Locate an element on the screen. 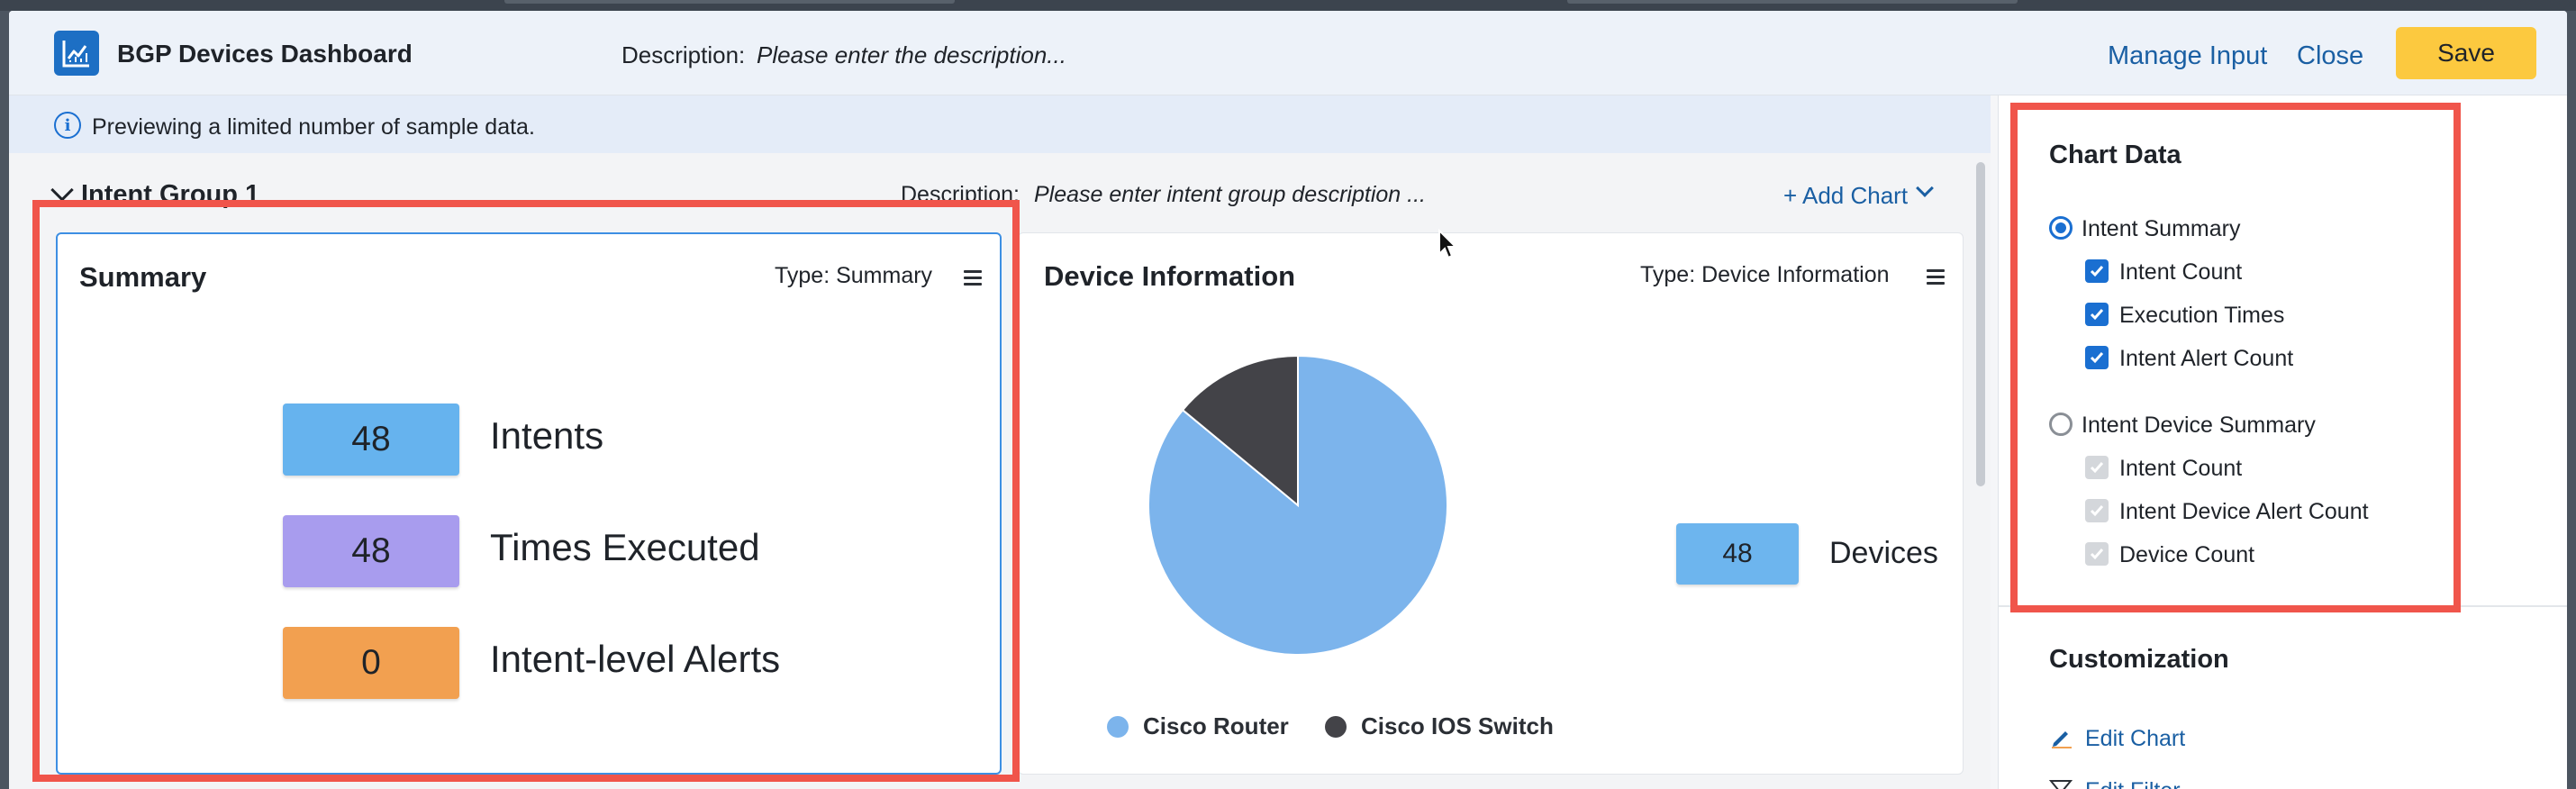 The width and height of the screenshot is (2576, 789). edit-chart-link: Edit Chart is located at coordinates (2135, 739).